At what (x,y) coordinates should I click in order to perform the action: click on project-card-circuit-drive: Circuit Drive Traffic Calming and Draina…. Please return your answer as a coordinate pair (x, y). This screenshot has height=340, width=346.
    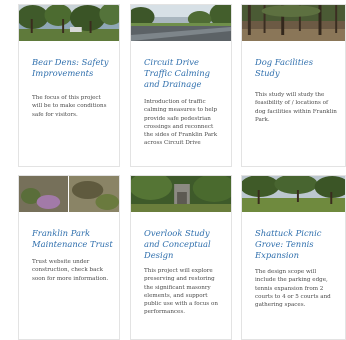
    Looking at the image, I should click on (181, 85).